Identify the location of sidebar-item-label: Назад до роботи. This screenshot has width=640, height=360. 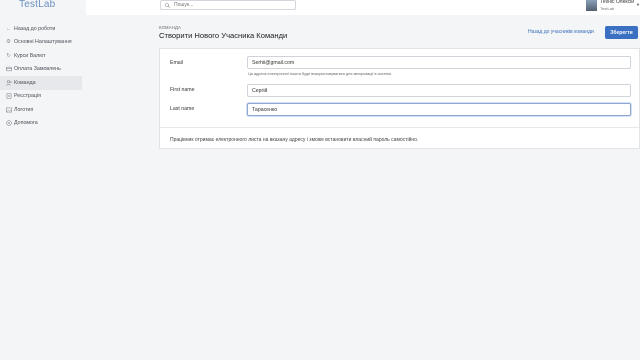
(35, 28).